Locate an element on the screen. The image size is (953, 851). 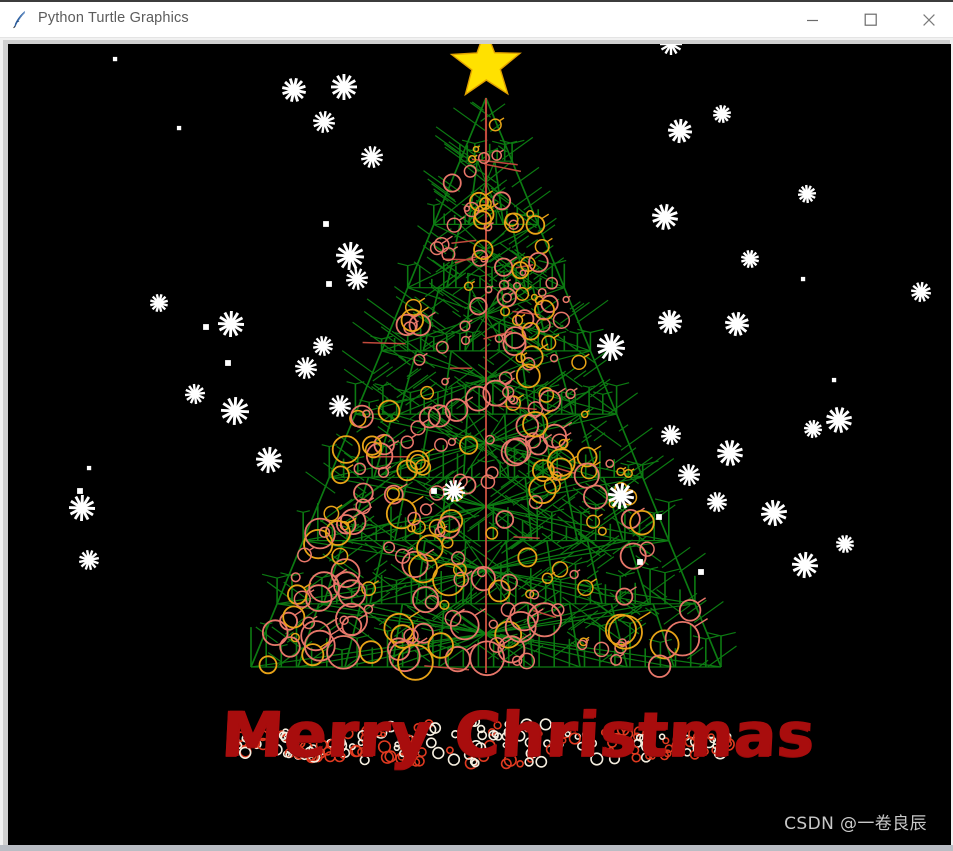
window-title: Python Turtle Graphics is located at coordinates (113, 18).